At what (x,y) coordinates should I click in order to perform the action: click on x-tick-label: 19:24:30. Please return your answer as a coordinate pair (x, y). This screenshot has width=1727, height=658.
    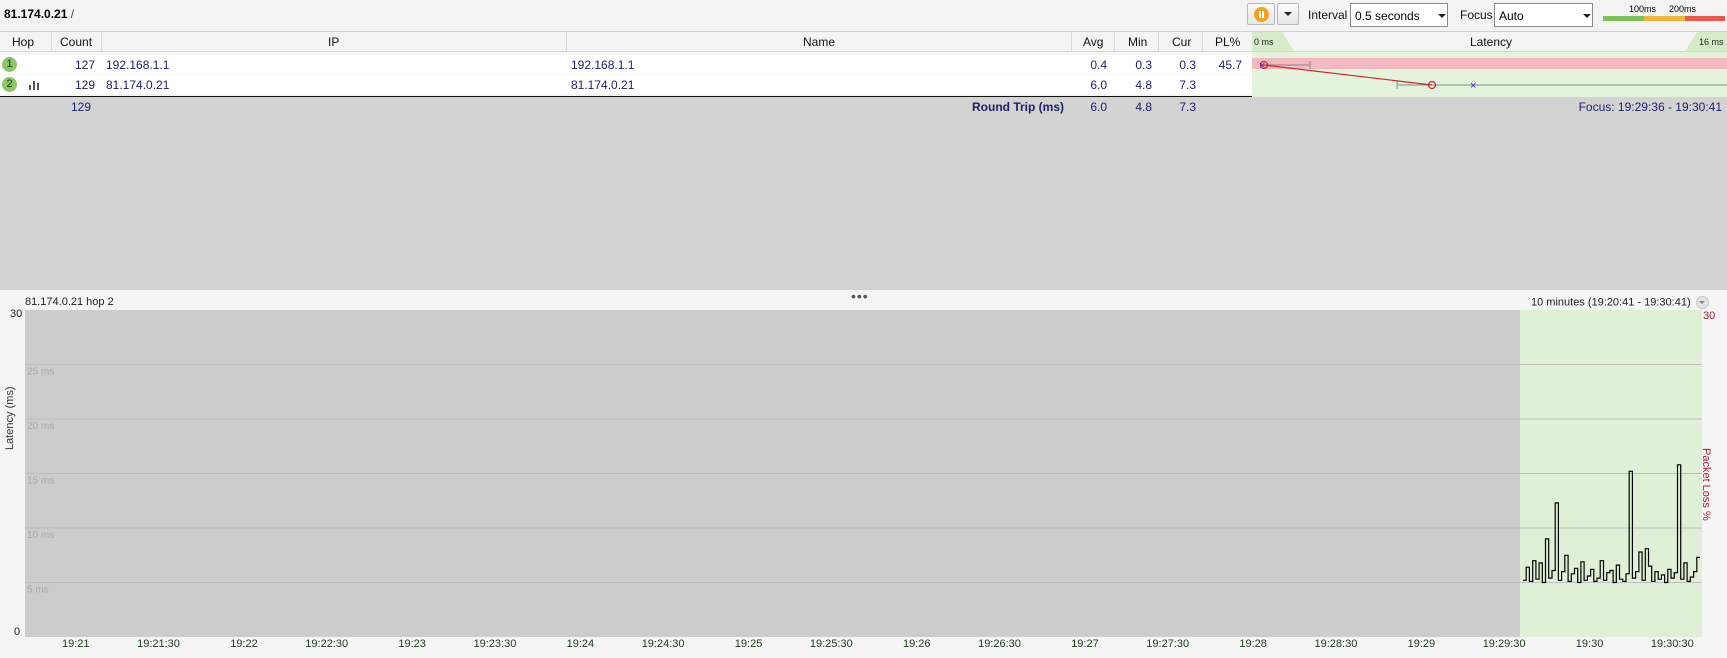
    Looking at the image, I should click on (663, 644).